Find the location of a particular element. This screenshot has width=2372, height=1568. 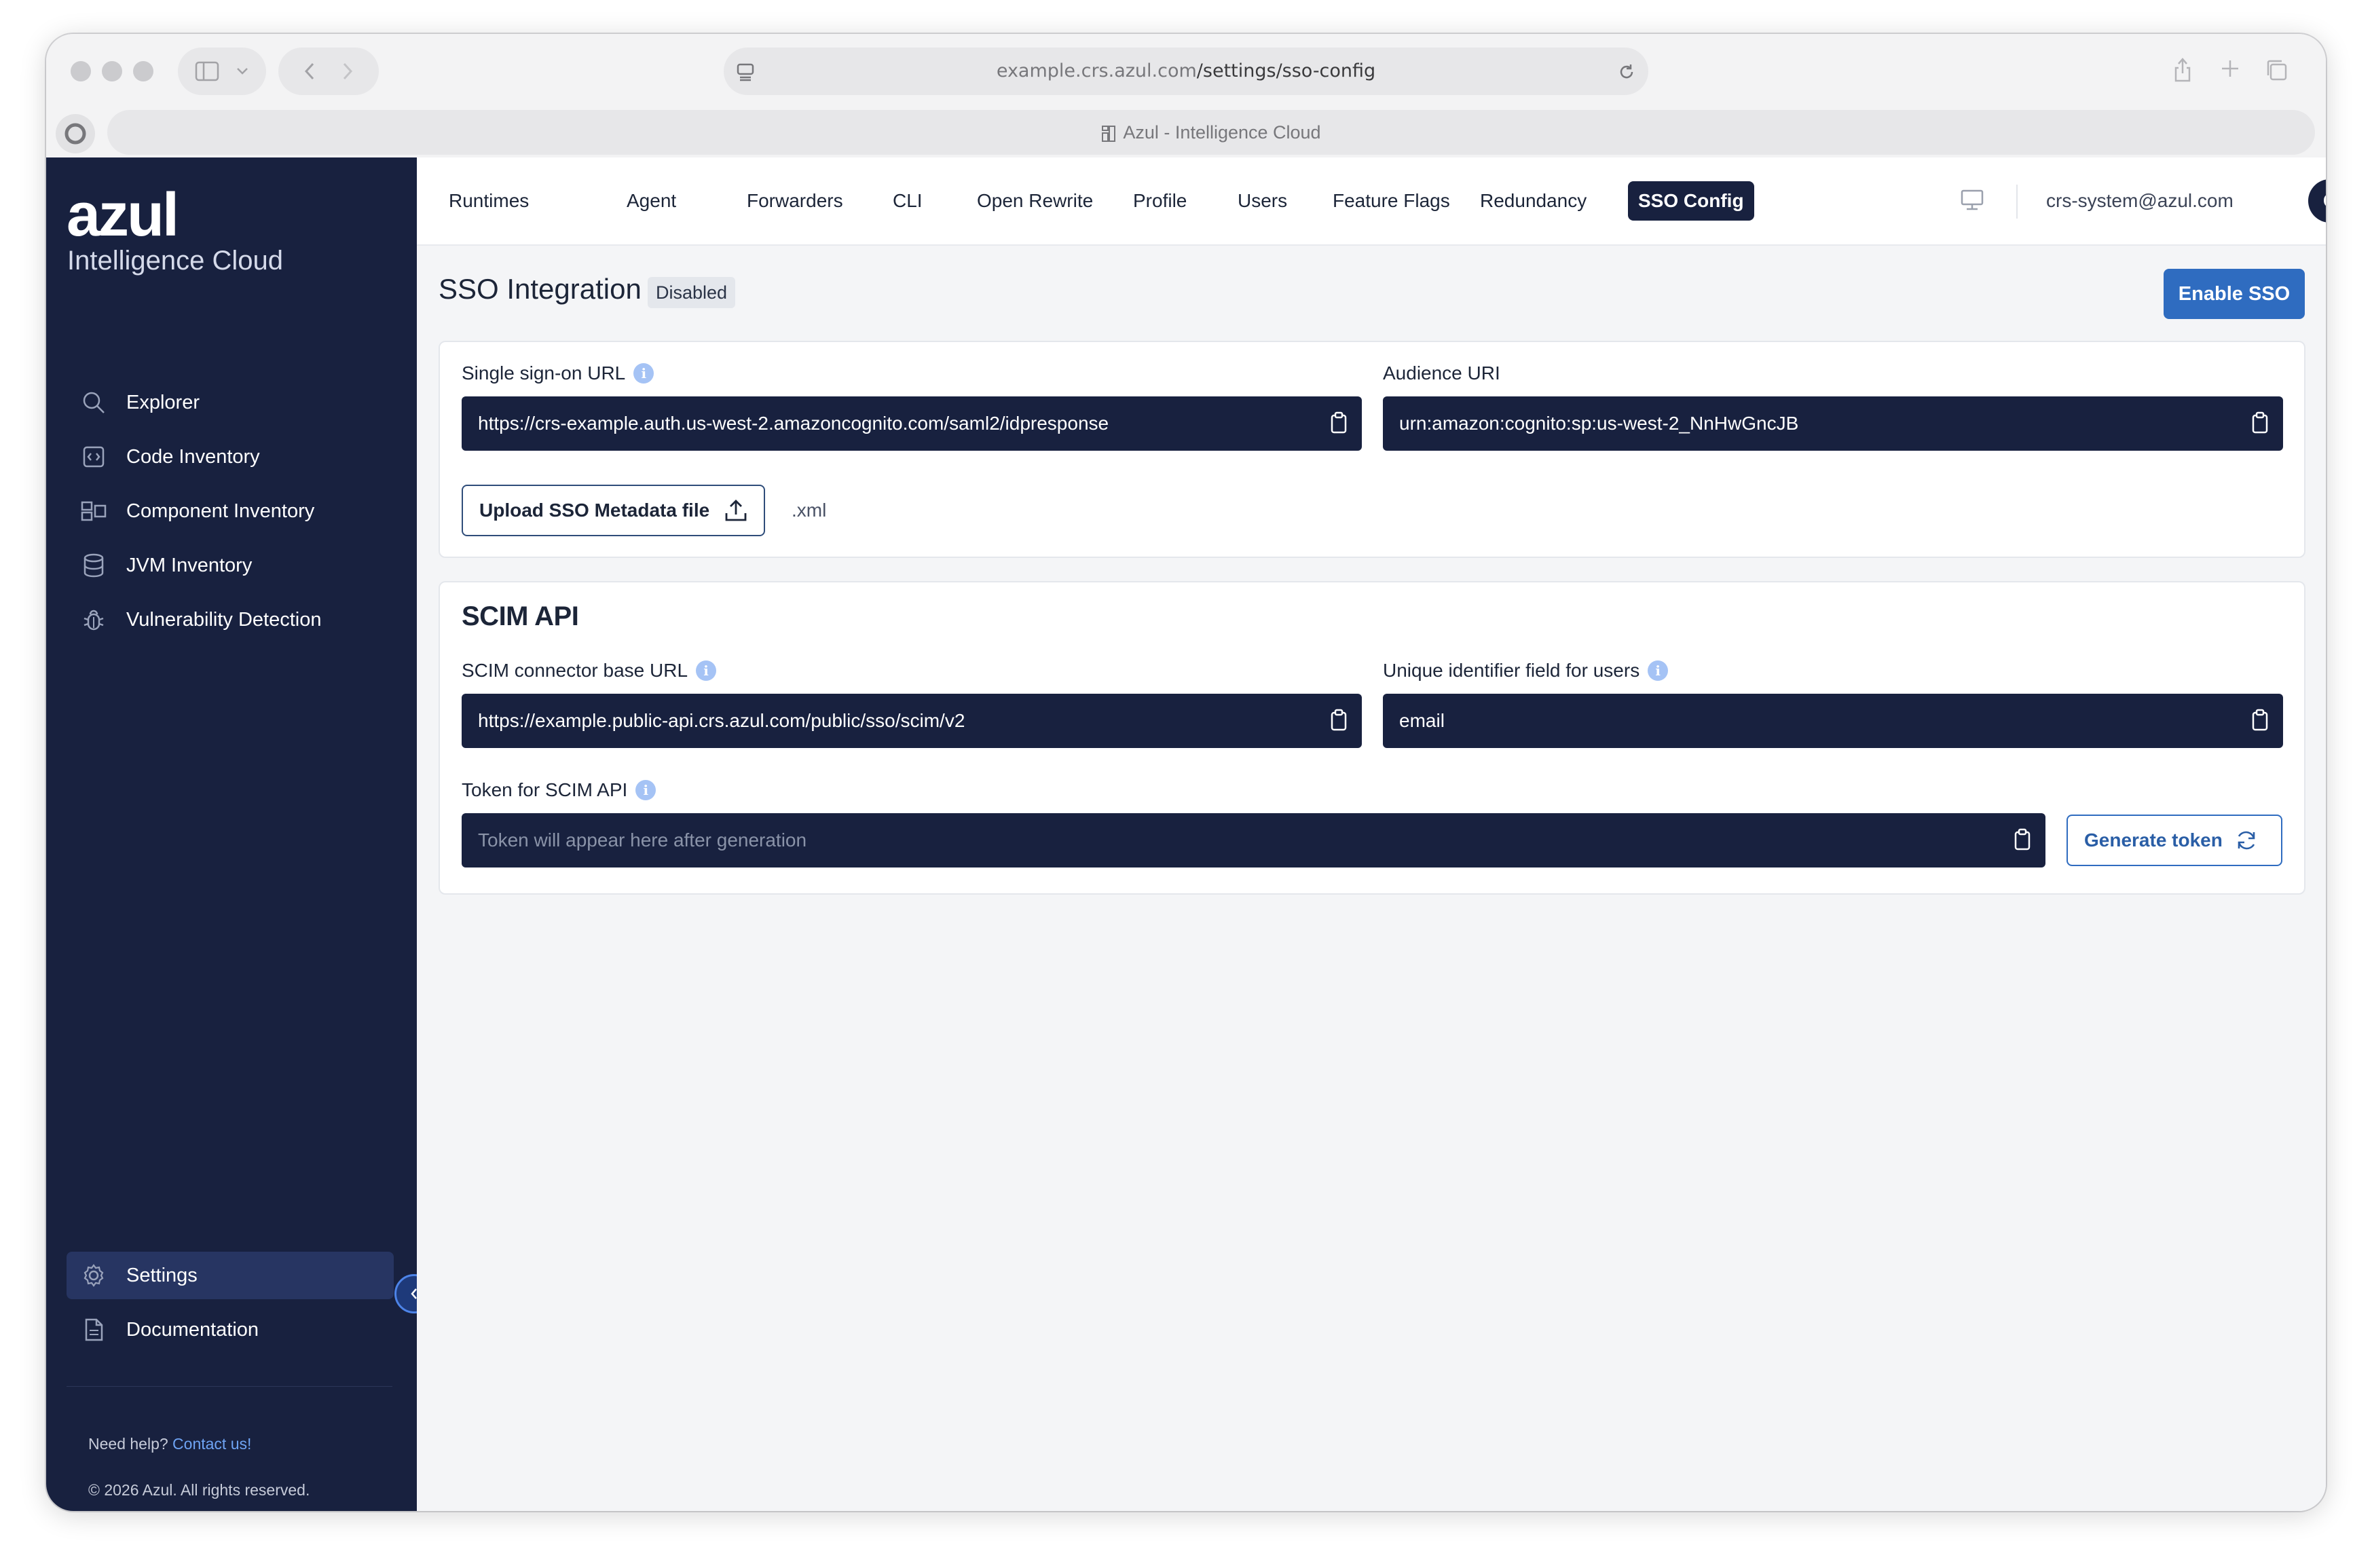

scim-base-url-label: SCIM connector base URL i is located at coordinates (590, 671).